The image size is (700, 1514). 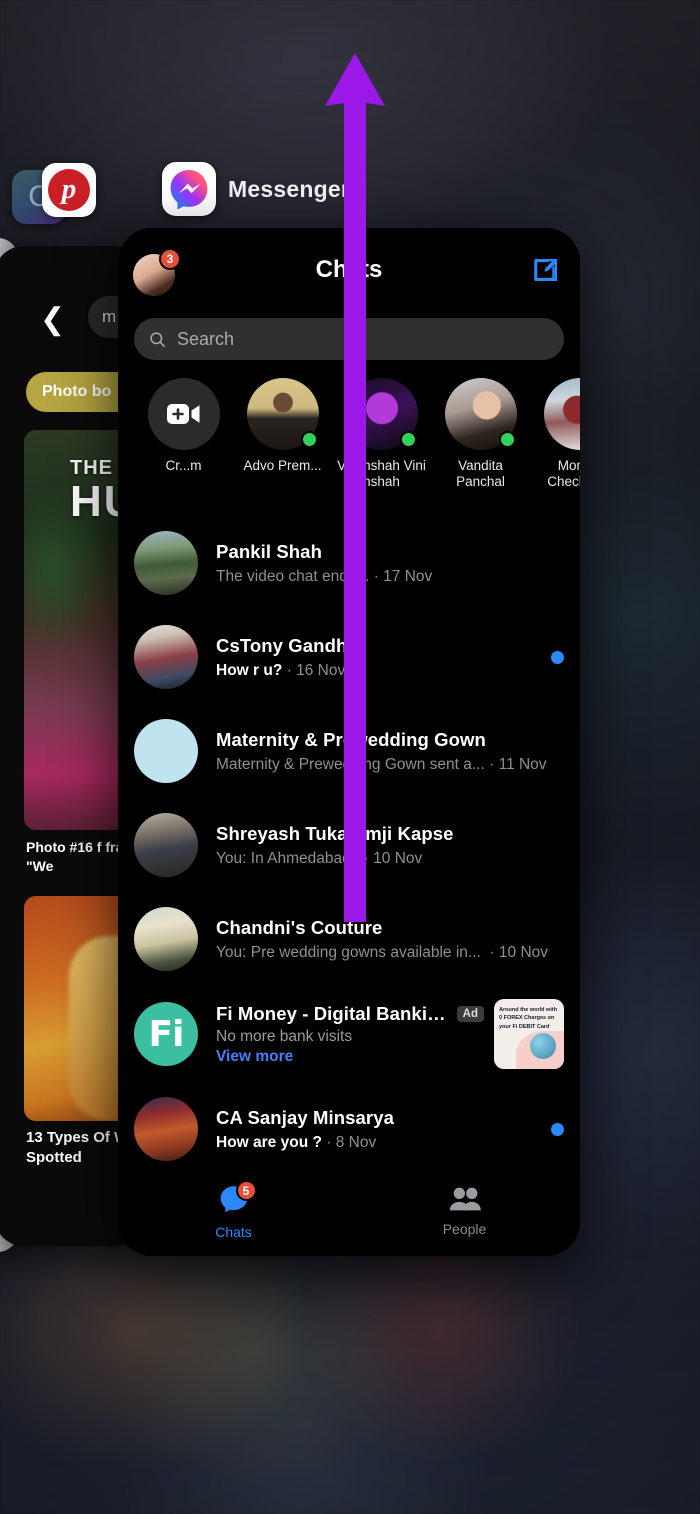 What do you see at coordinates (206, 338) in the screenshot?
I see `search-placeholder: Search` at bounding box center [206, 338].